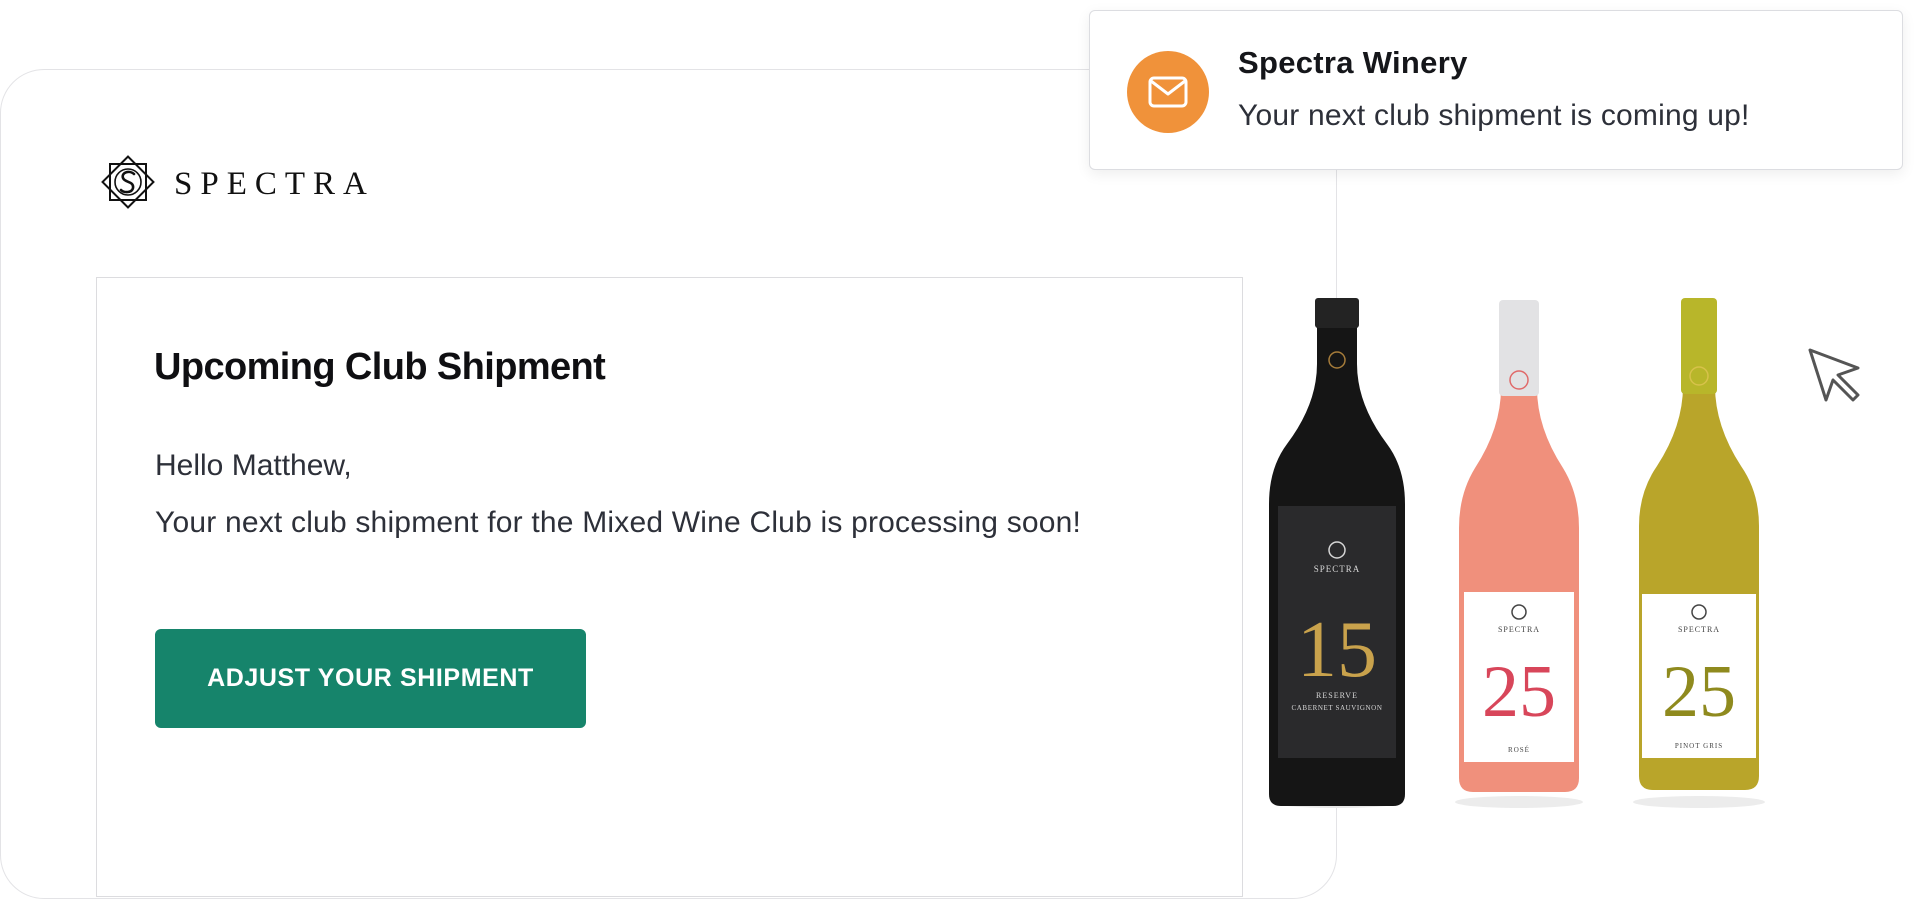  I want to click on notification-message: Your next club shipment is coming up!, so click(1494, 115).